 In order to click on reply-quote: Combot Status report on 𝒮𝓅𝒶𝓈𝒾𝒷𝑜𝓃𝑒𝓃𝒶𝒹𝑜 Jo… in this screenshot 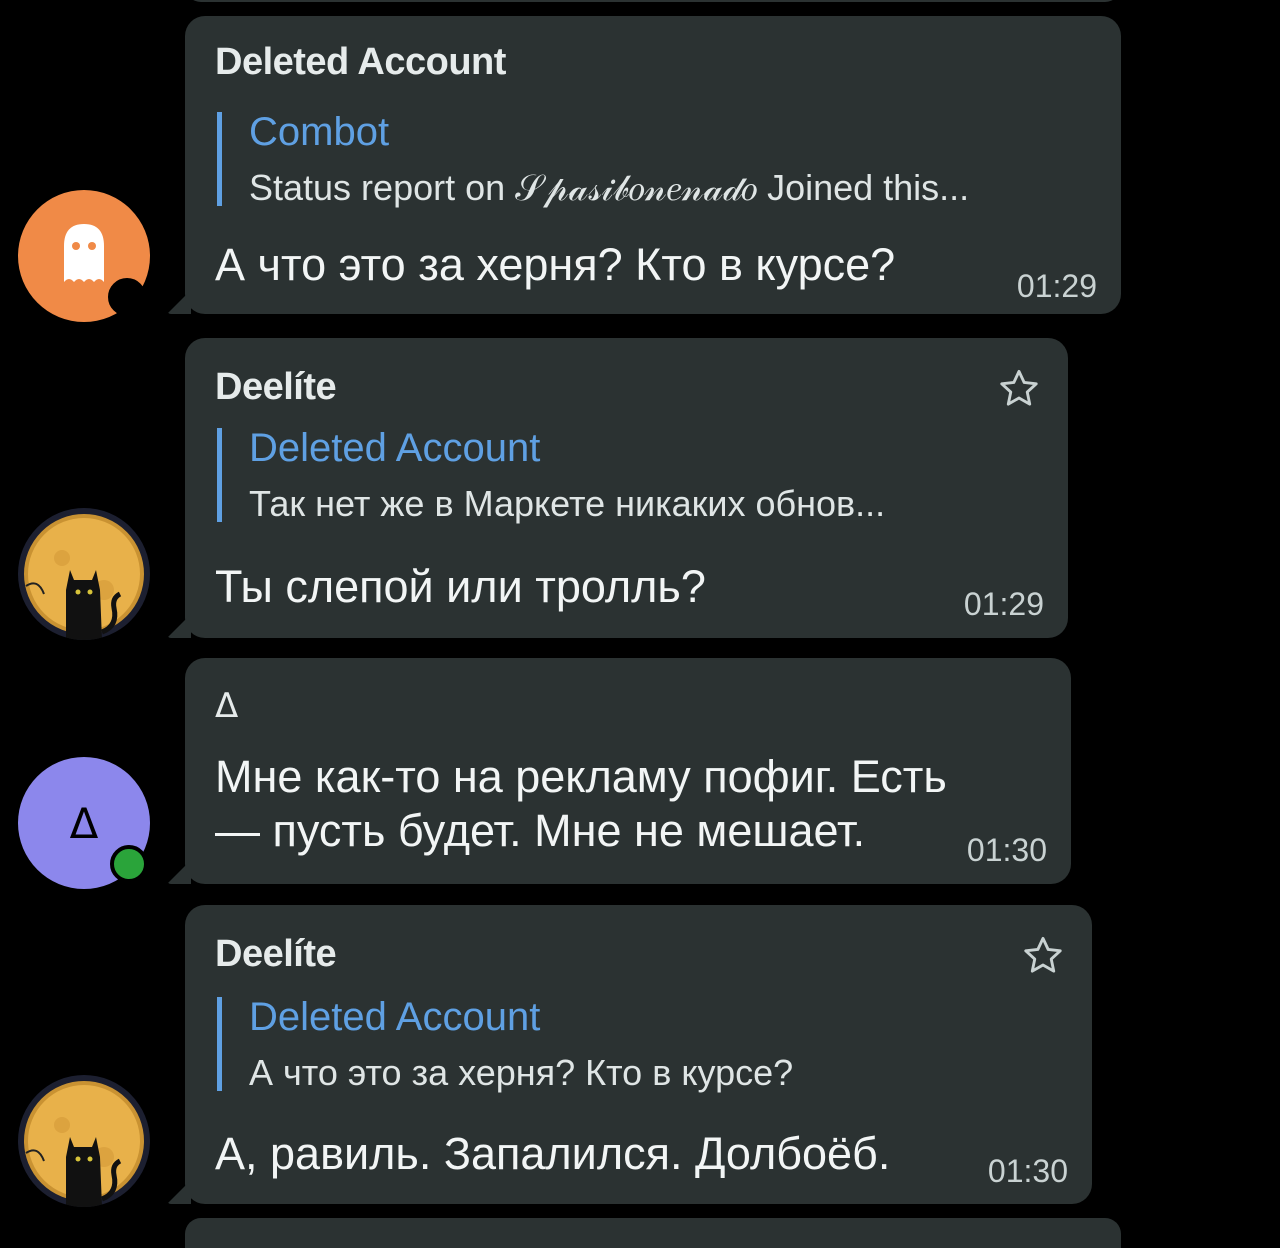, I will do `click(593, 159)`.